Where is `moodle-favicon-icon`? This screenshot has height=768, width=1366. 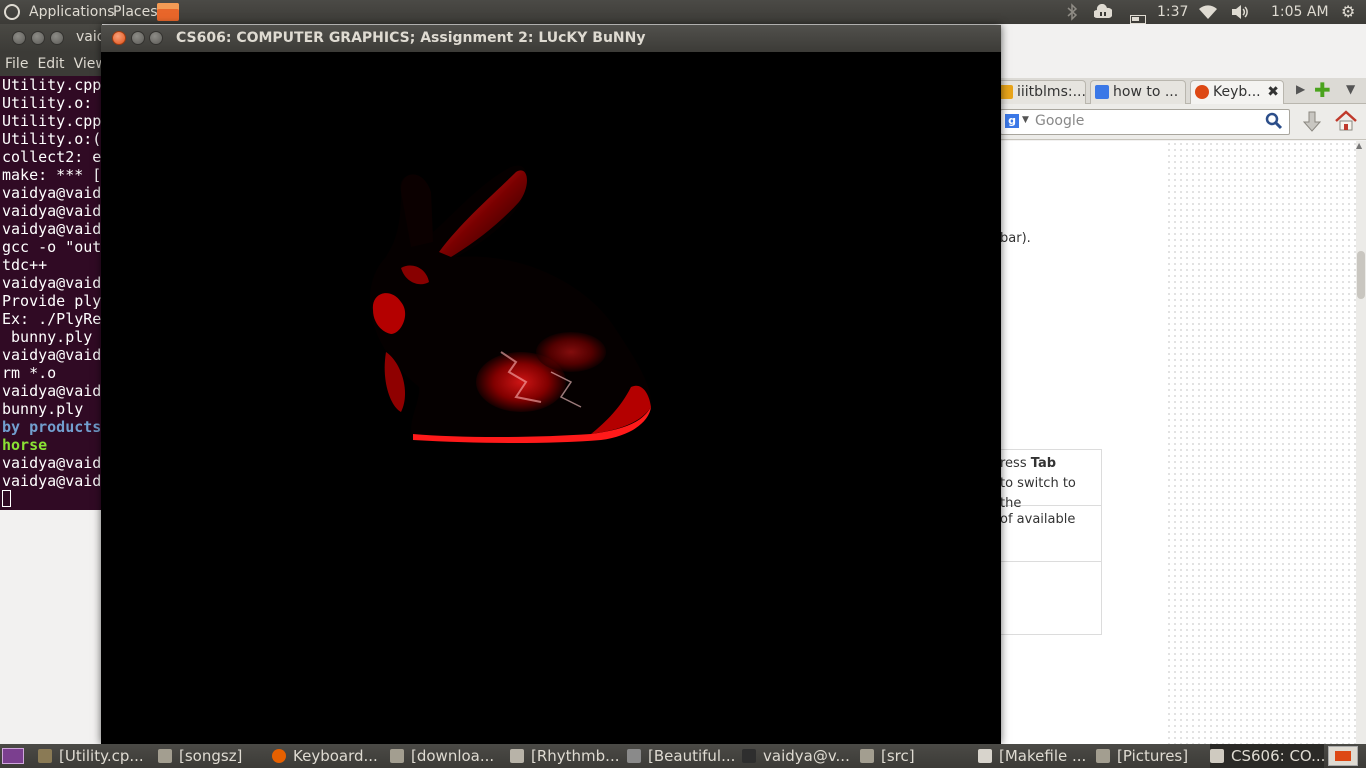 moodle-favicon-icon is located at coordinates (1006, 92).